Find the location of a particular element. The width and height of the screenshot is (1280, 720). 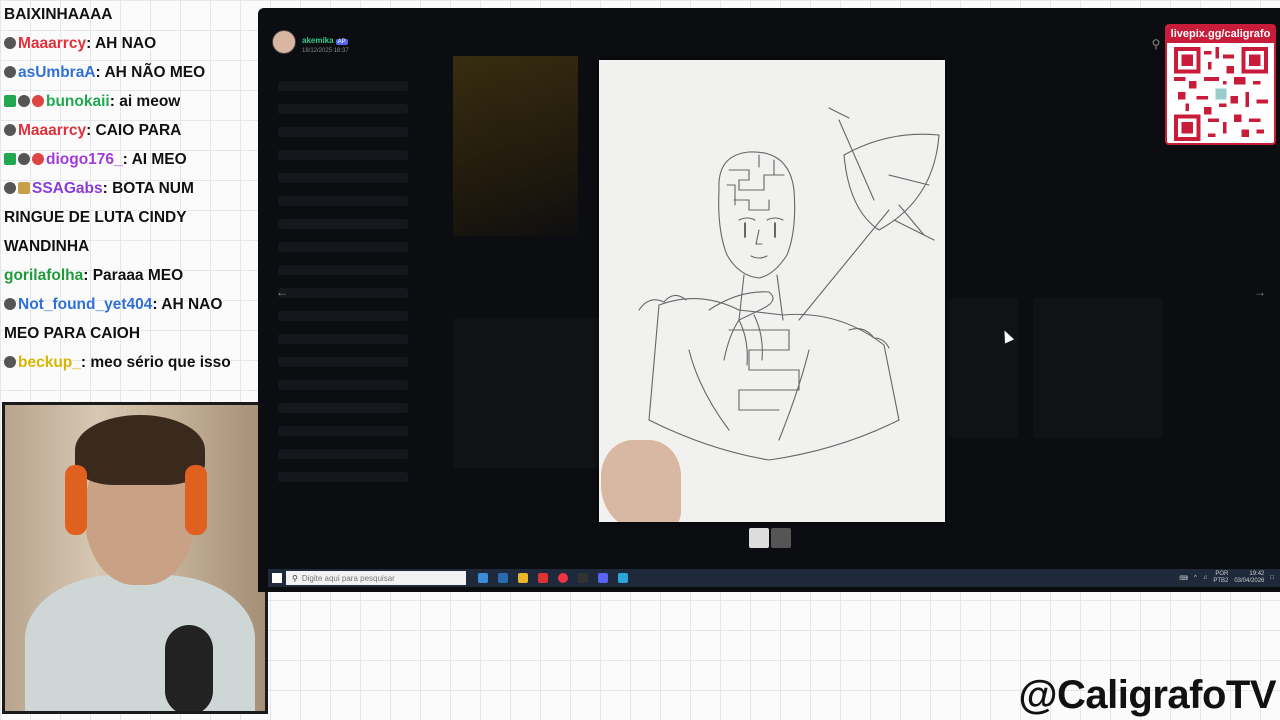

chat-message: SSAGabs: BOTA NUM RINGUE DE LUTA CINDY is located at coordinates (99, 203).